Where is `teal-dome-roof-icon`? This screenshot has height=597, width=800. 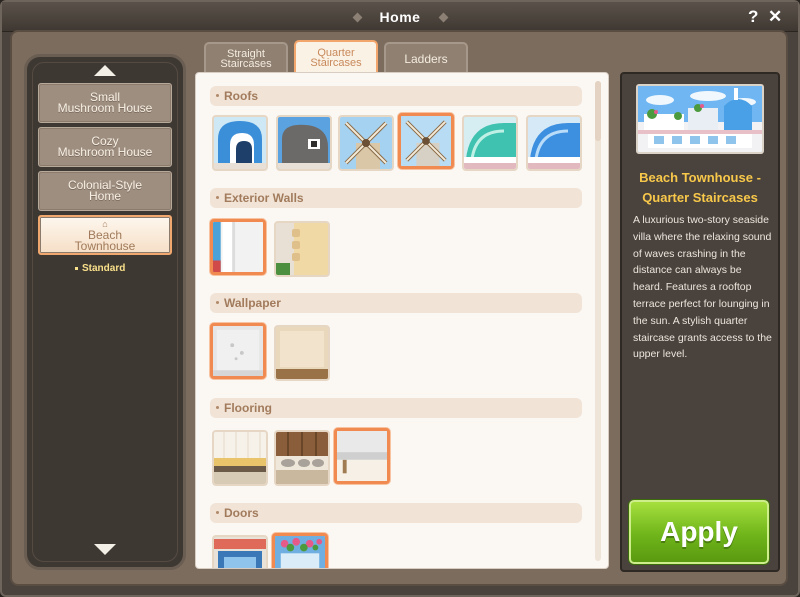 teal-dome-roof-icon is located at coordinates (490, 143).